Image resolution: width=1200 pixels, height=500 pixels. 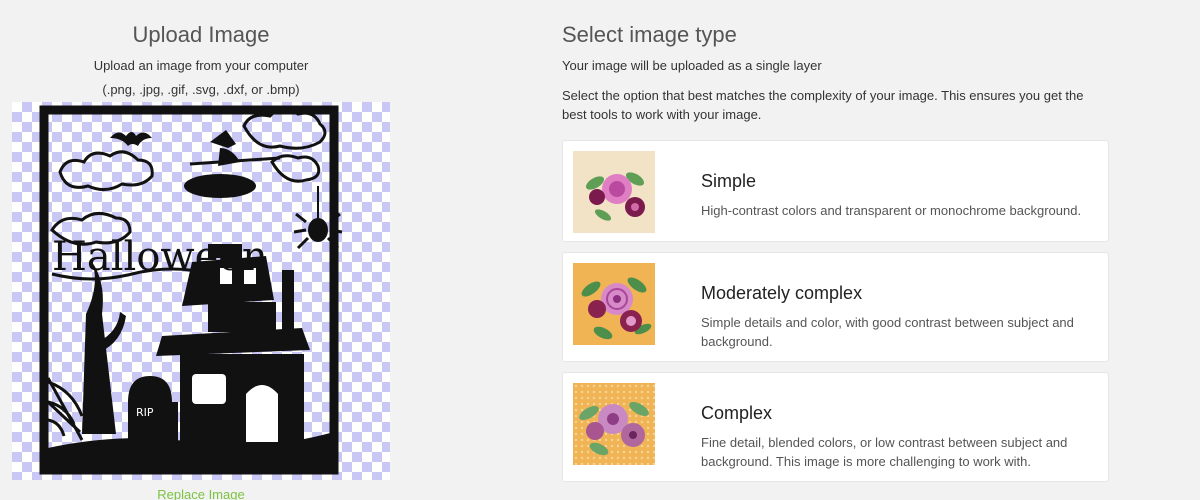 I want to click on tombstone-text: RIP, so click(x=145, y=412).